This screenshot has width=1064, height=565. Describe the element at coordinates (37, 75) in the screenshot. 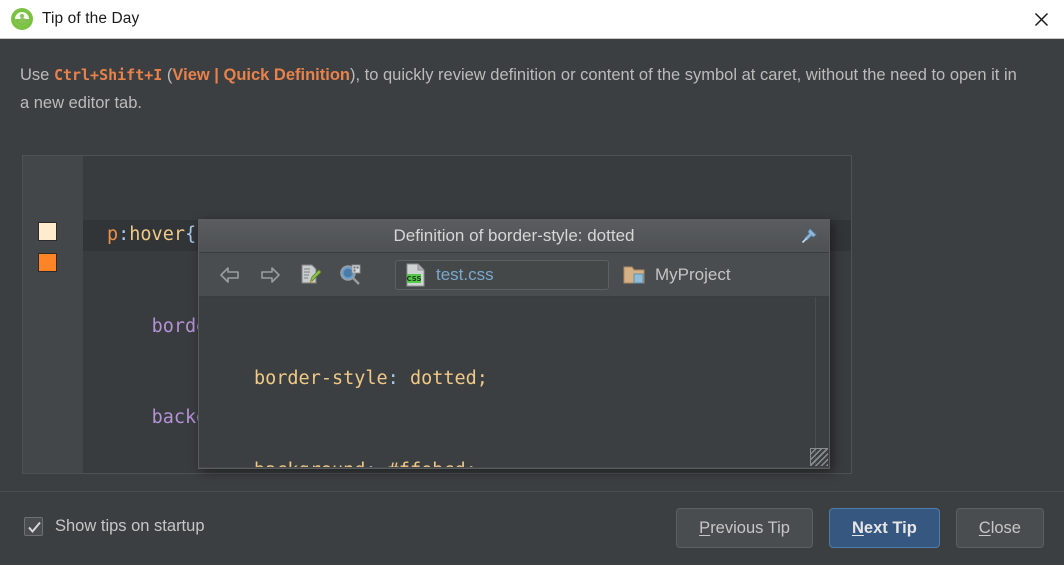

I see `tip-prefix: Use` at that location.